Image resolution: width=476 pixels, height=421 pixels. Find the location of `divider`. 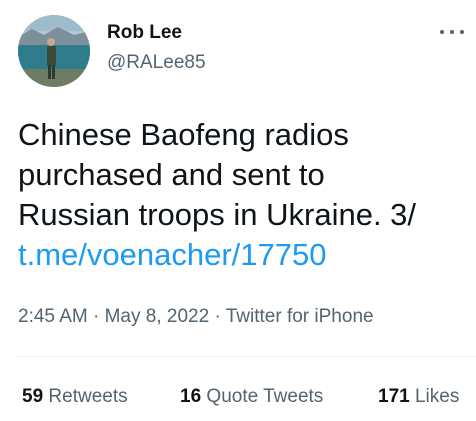

divider is located at coordinates (247, 356).